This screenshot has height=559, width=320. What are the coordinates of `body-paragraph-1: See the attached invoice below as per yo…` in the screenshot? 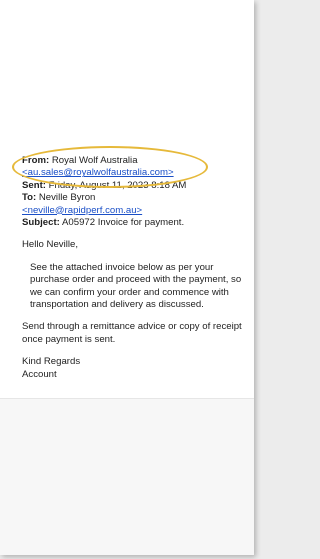 It's located at (136, 286).